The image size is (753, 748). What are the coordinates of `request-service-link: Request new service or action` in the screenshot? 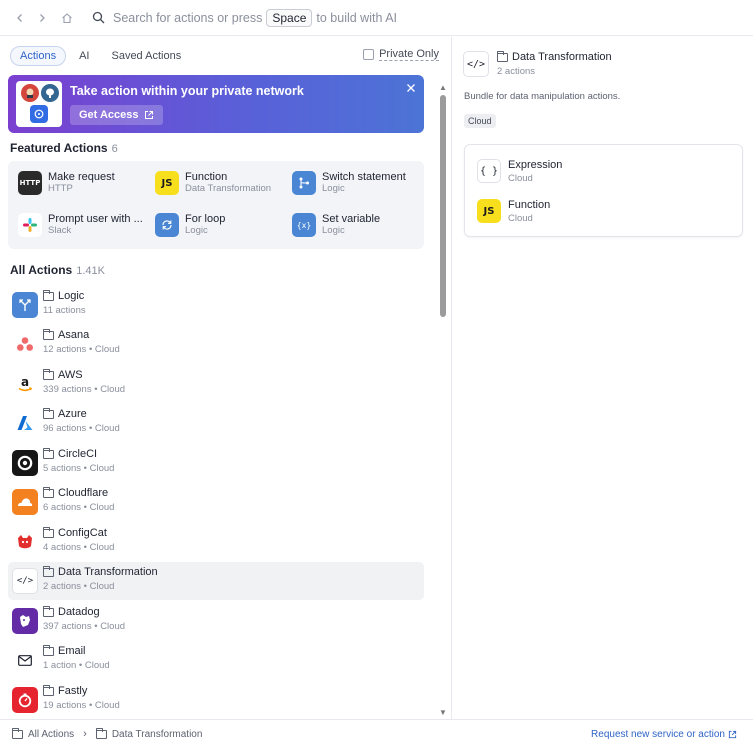 It's located at (664, 734).